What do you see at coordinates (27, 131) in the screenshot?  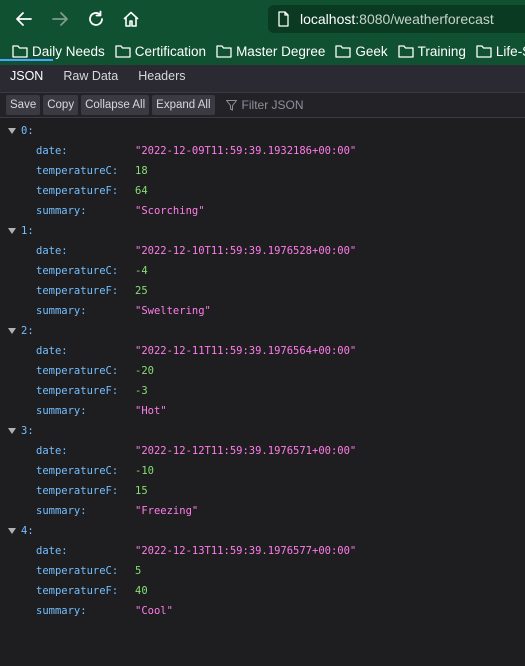 I see `node-index: 0:` at bounding box center [27, 131].